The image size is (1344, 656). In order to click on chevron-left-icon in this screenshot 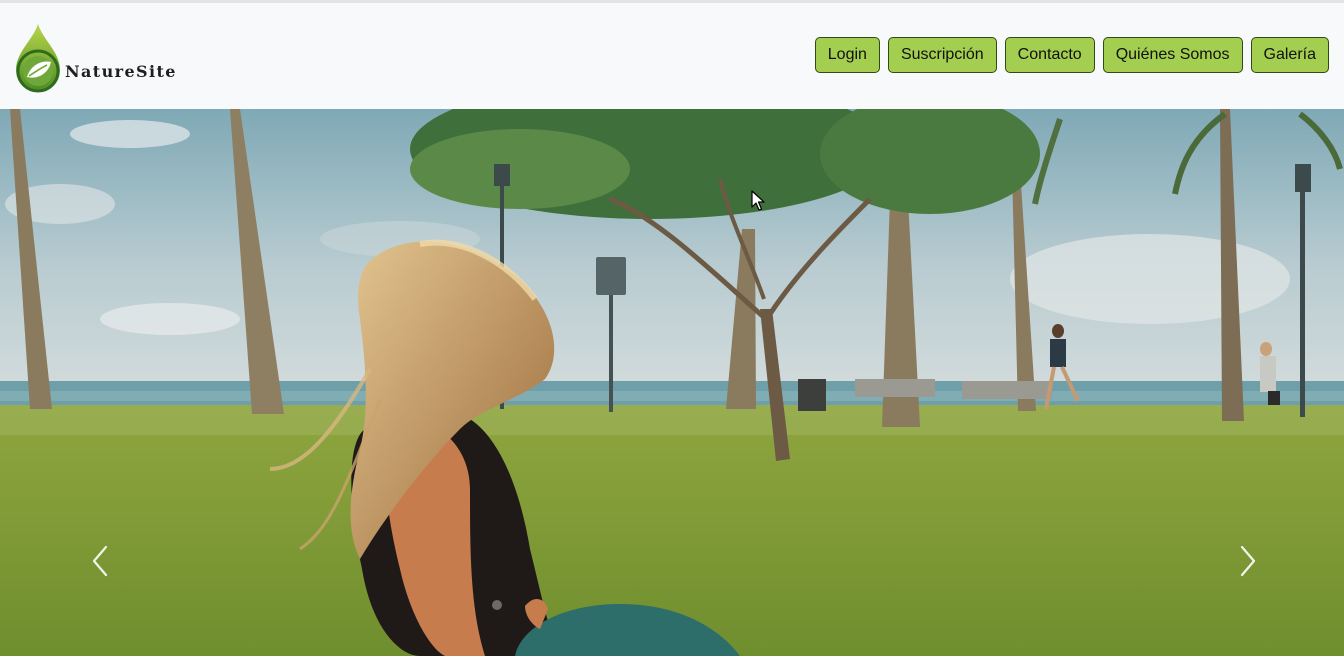, I will do `click(100, 561)`.